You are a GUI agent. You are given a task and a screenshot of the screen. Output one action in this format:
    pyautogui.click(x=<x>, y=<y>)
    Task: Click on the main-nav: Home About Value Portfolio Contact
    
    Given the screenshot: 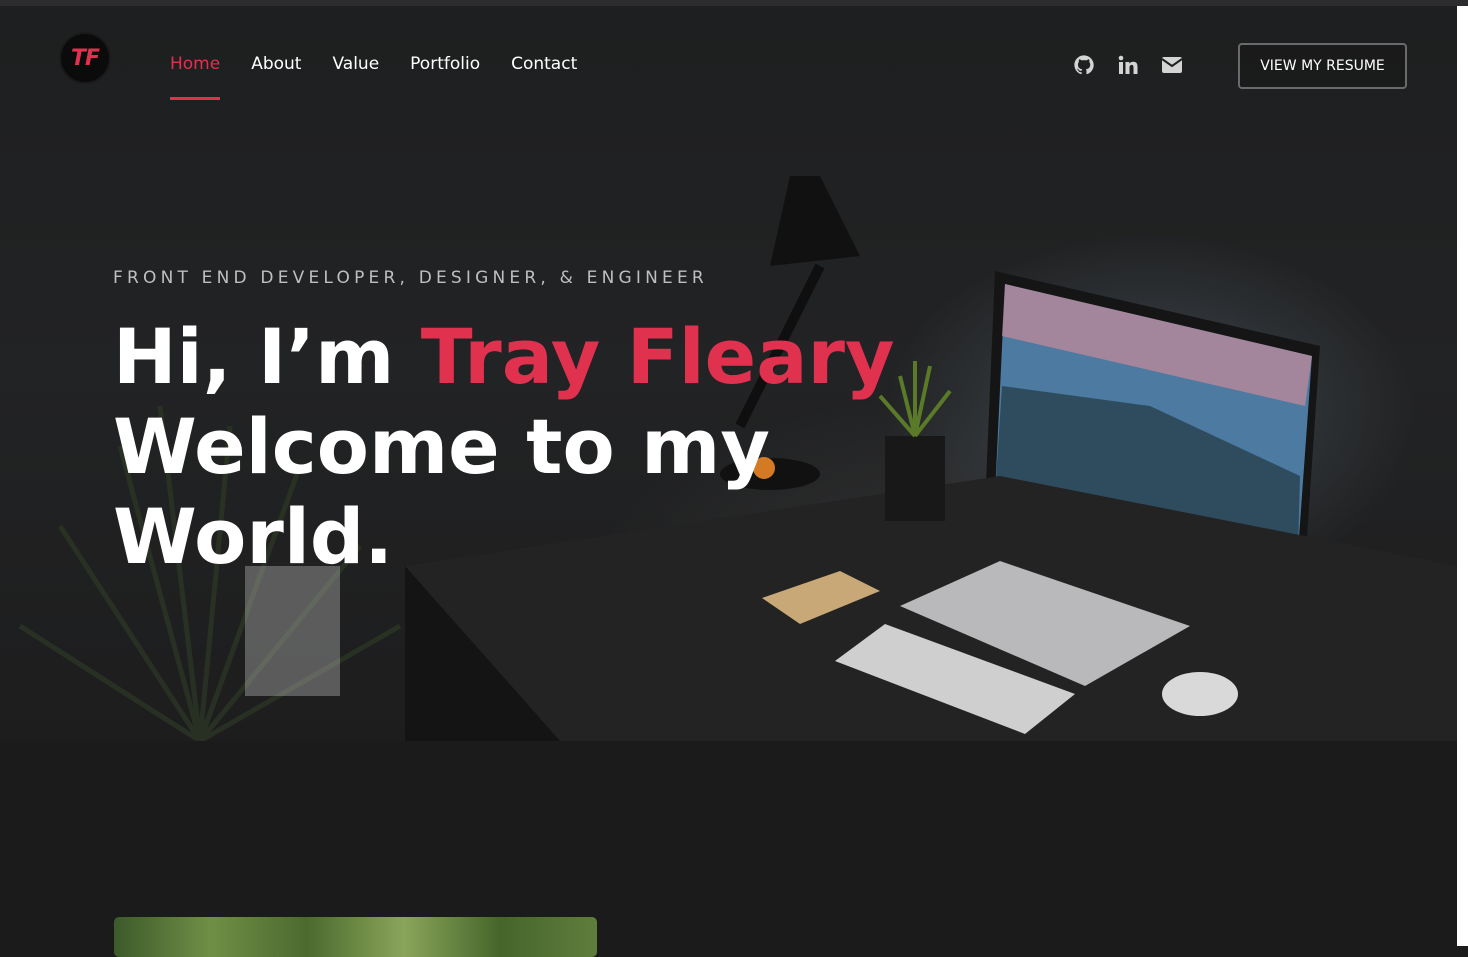 What is the action you would take?
    pyautogui.click(x=373, y=77)
    